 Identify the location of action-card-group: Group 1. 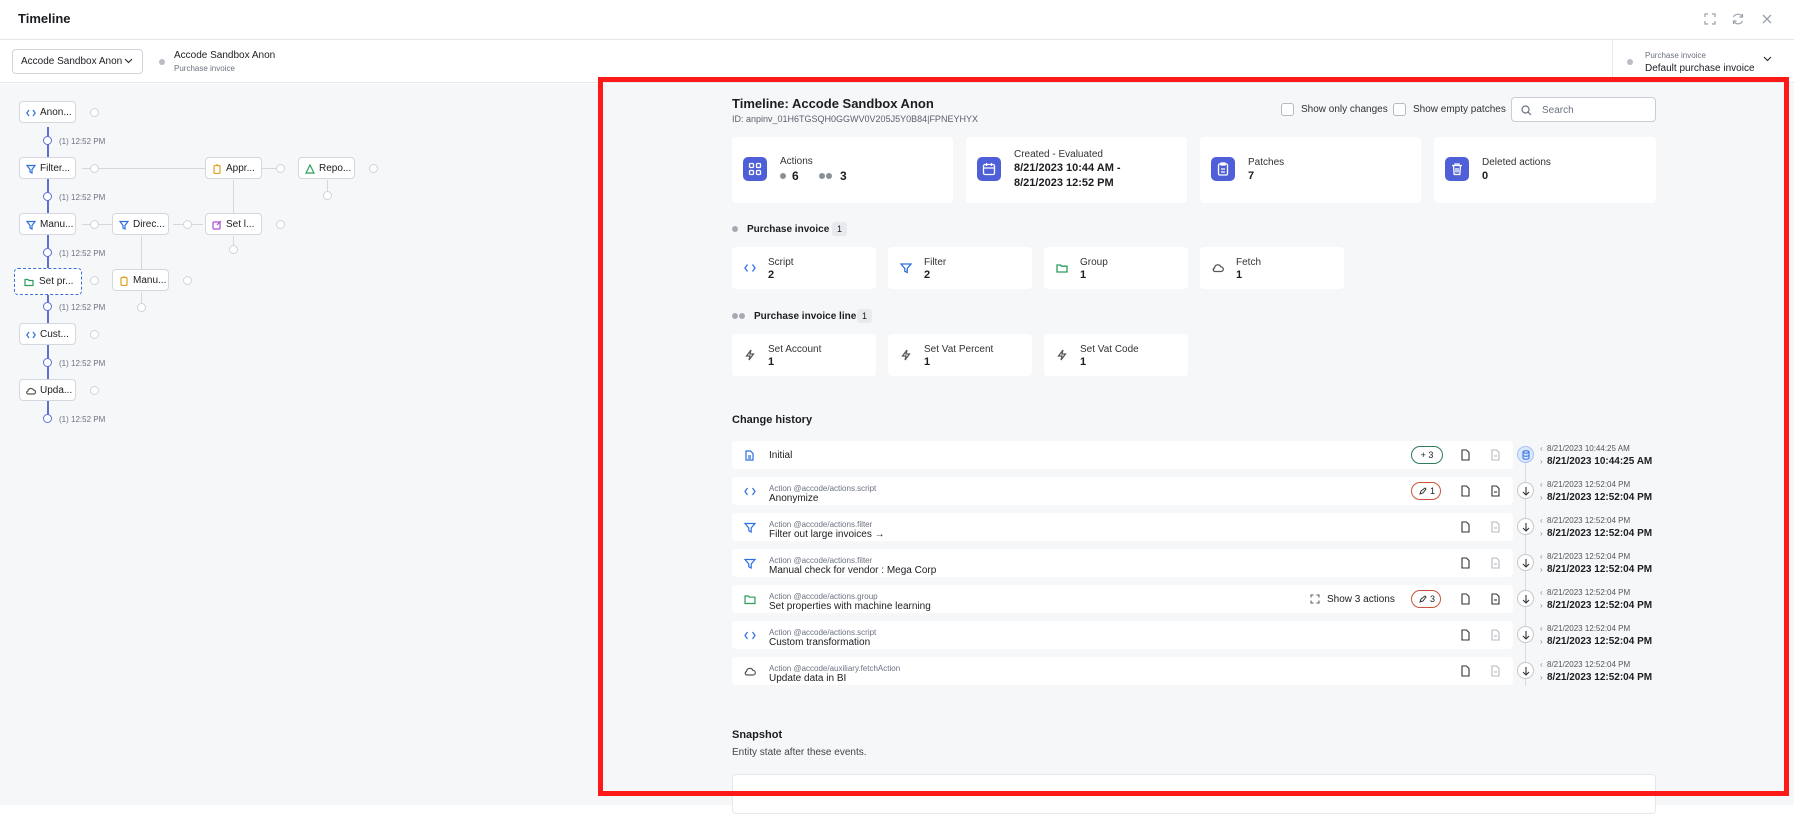
(1116, 268).